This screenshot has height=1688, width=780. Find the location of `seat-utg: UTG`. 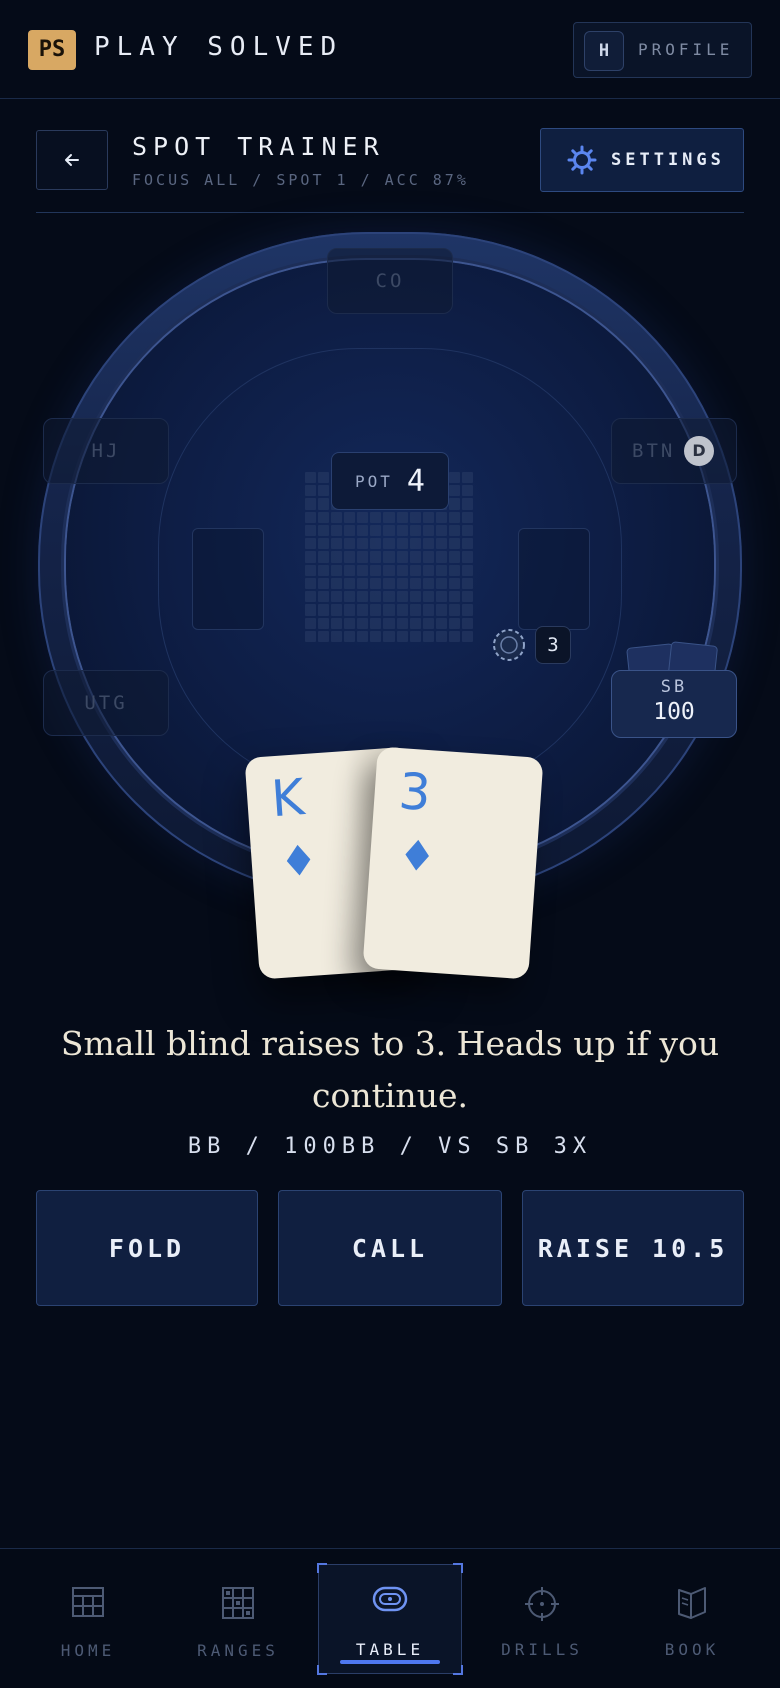

seat-utg: UTG is located at coordinates (106, 703).